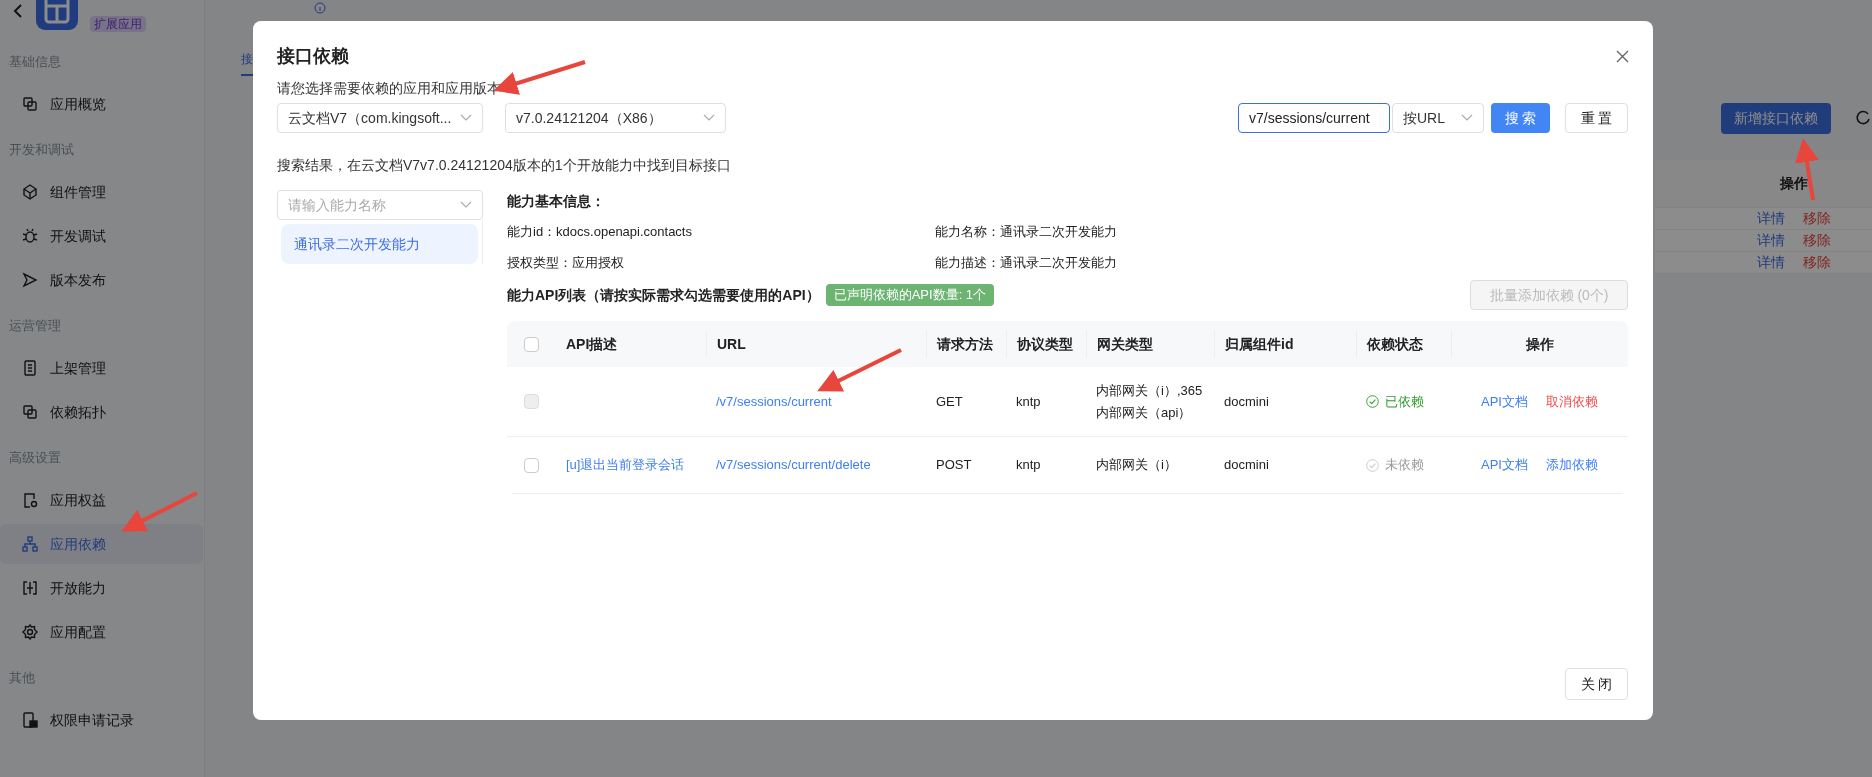  Describe the element at coordinates (592, 344) in the screenshot. I see `column-header: API描述` at that location.